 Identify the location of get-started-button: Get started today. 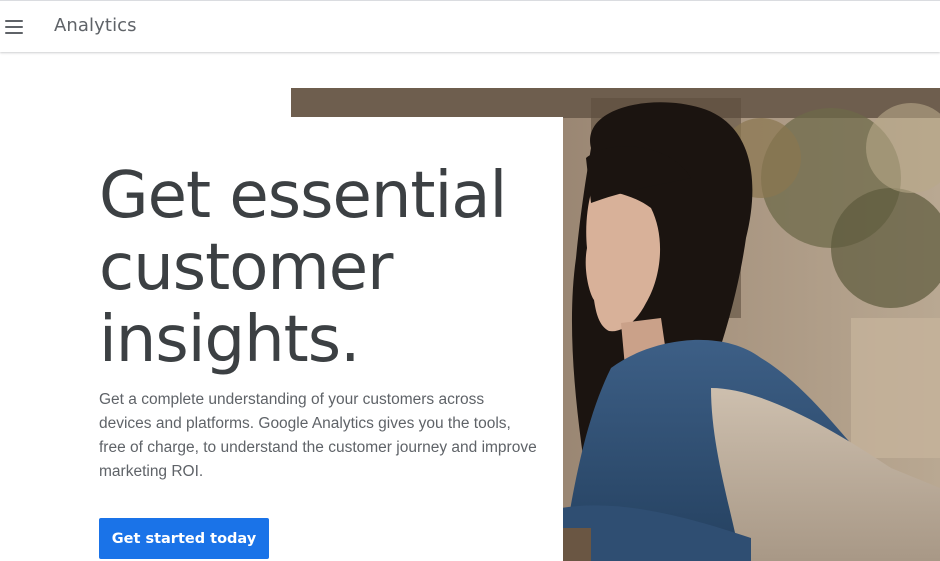
(184, 538).